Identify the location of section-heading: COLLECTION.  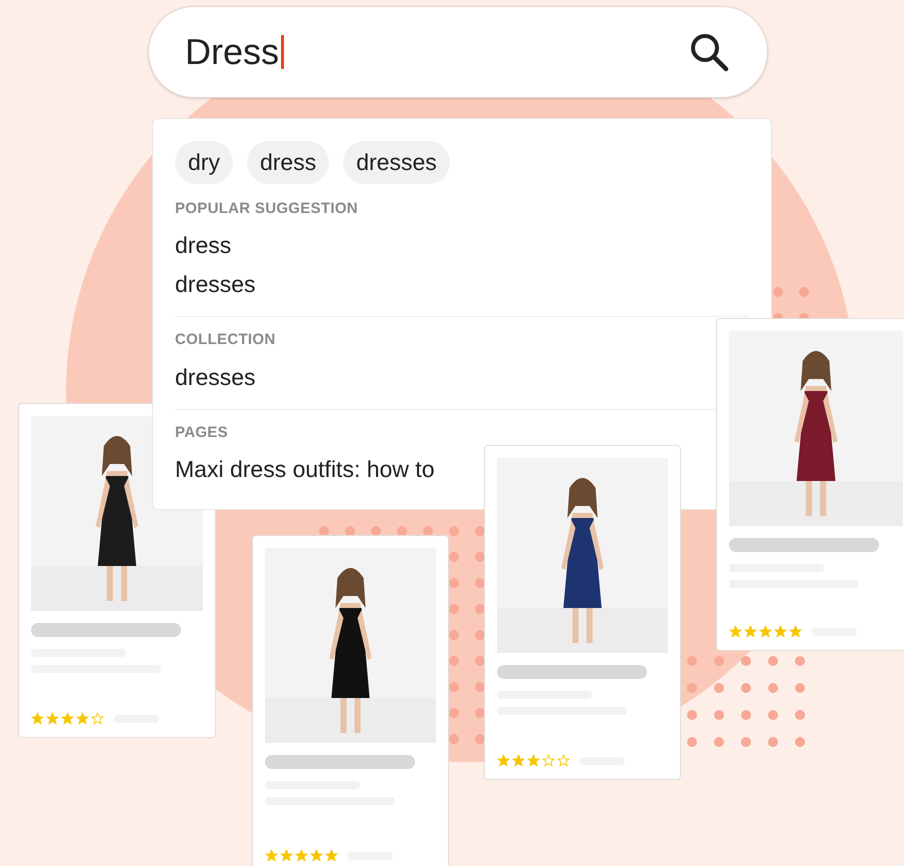
(225, 340).